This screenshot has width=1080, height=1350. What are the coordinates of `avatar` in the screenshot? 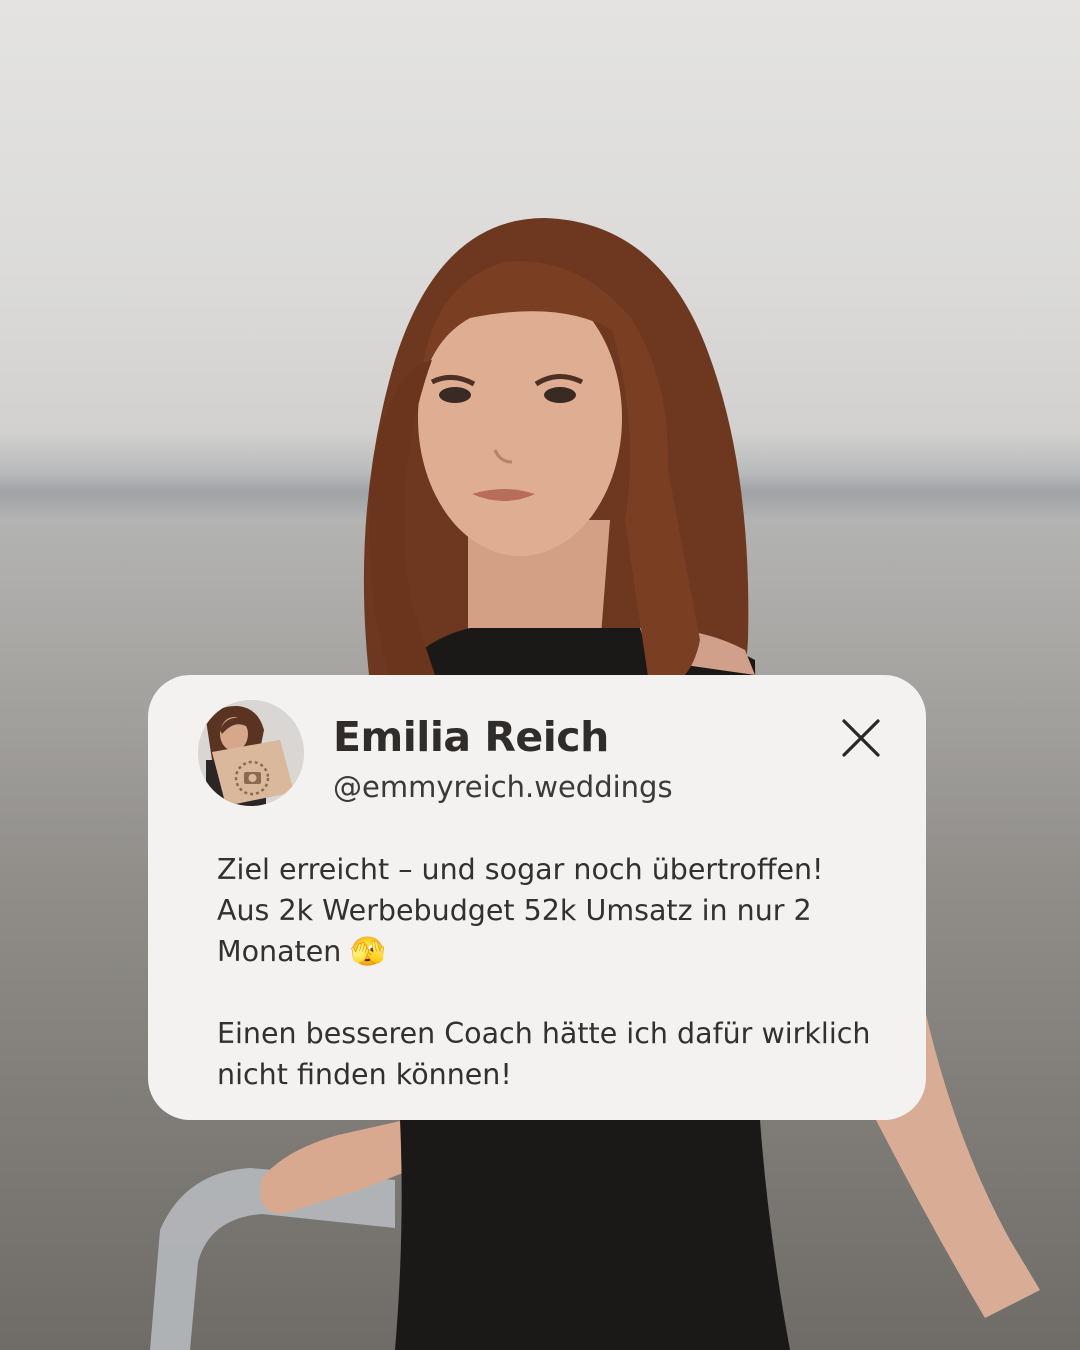 It's located at (251, 753).